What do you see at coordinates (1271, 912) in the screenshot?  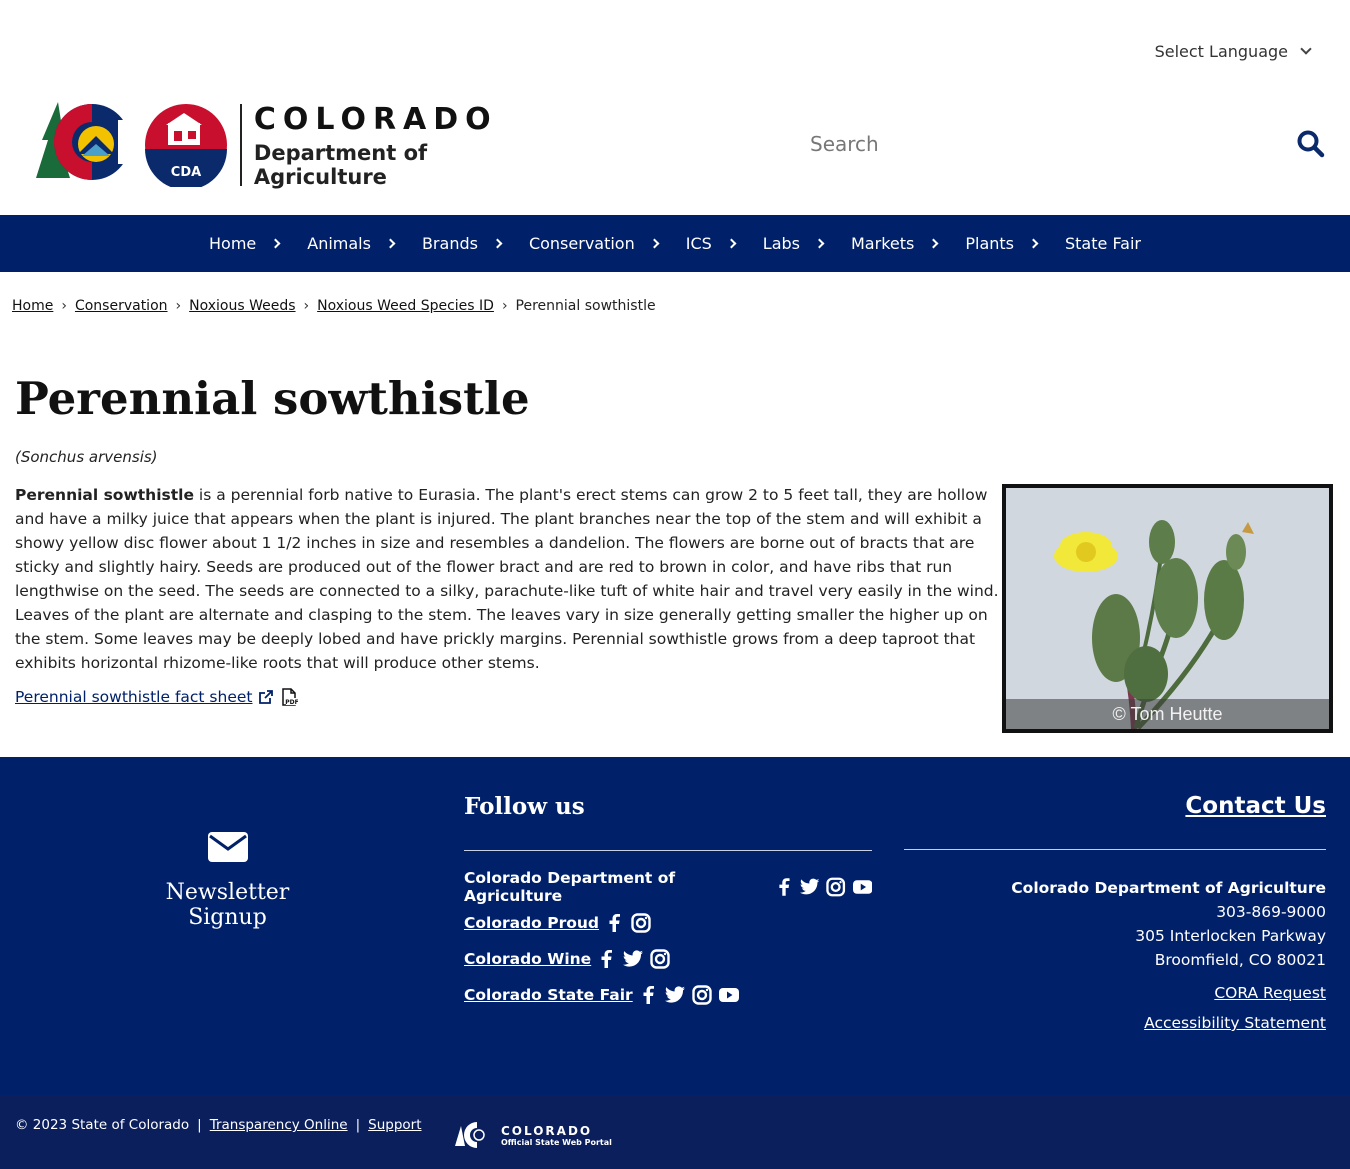 I see `contact-phone: 303-869-9000` at bounding box center [1271, 912].